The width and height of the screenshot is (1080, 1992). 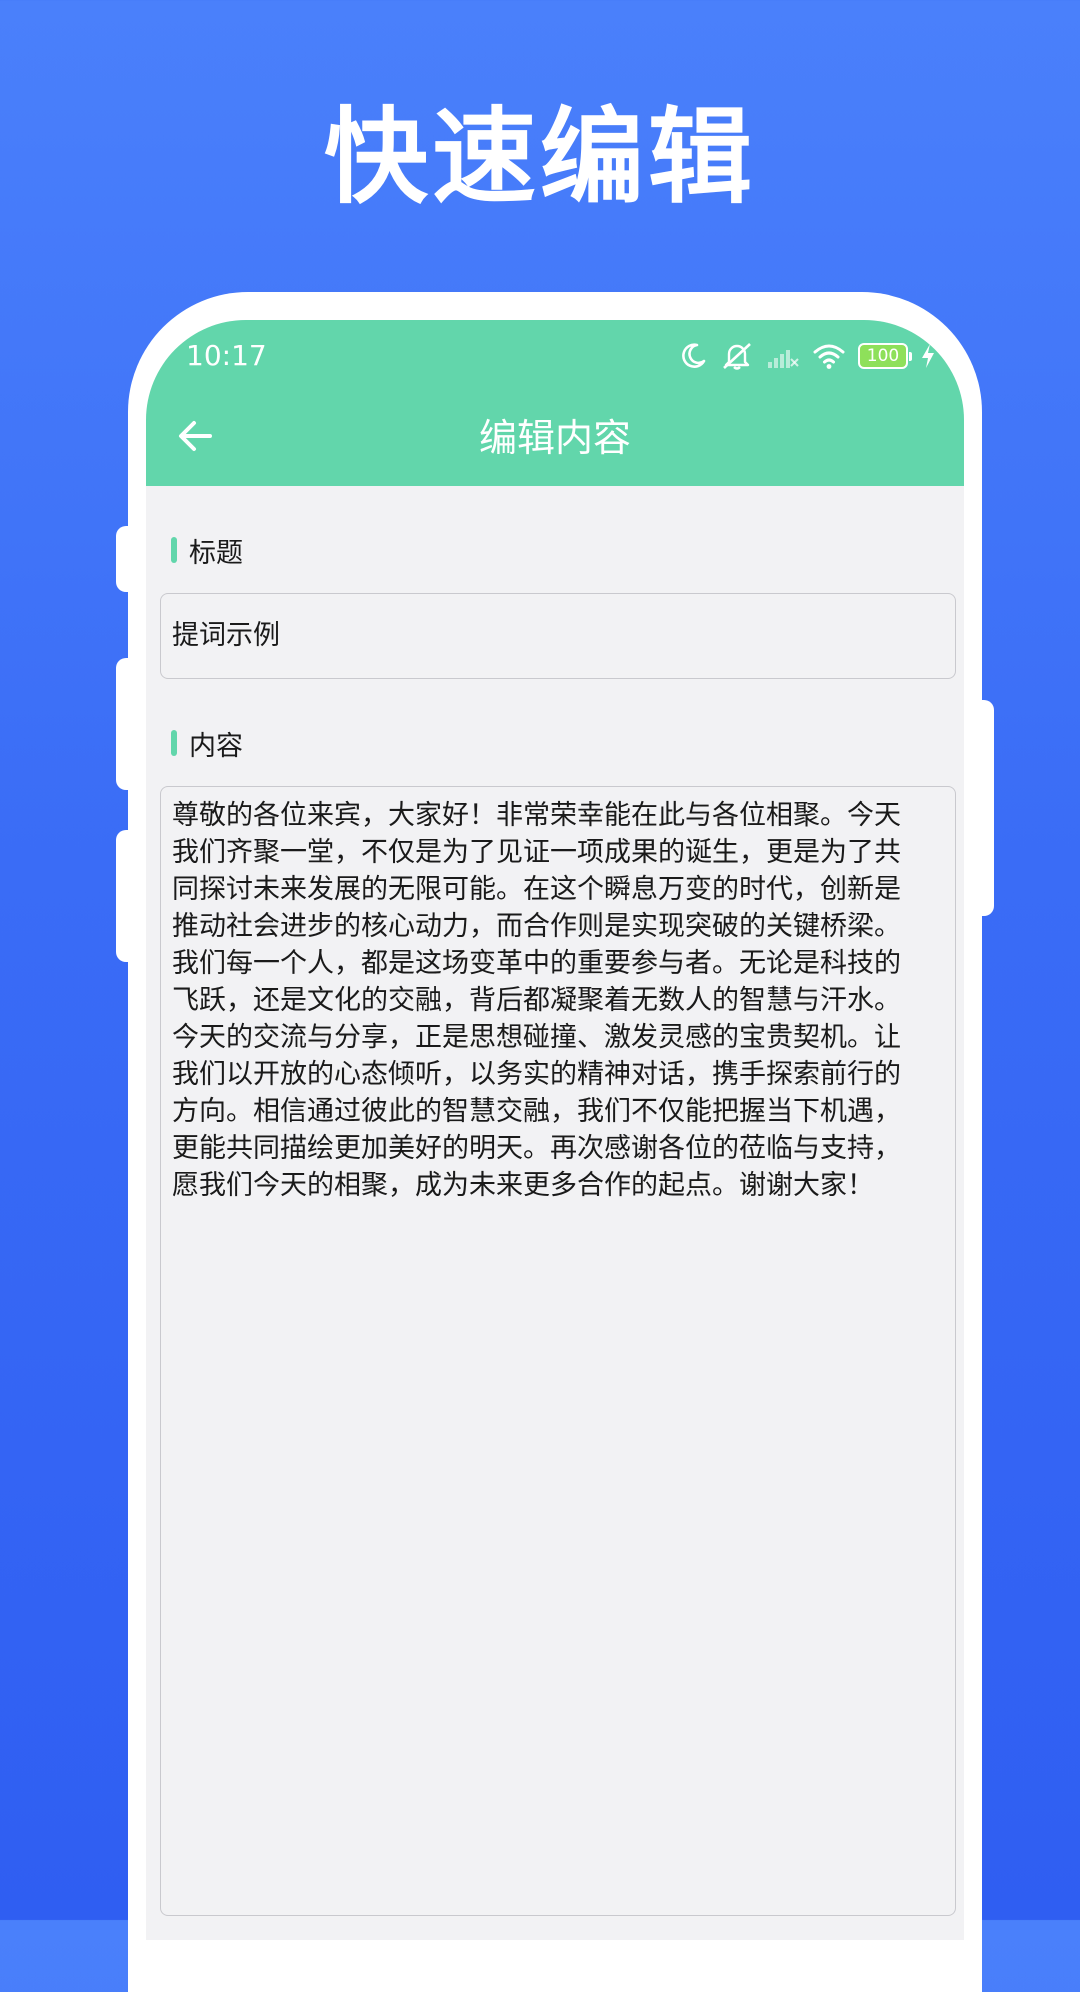 What do you see at coordinates (558, 636) in the screenshot?
I see `title-input: 提词示例` at bounding box center [558, 636].